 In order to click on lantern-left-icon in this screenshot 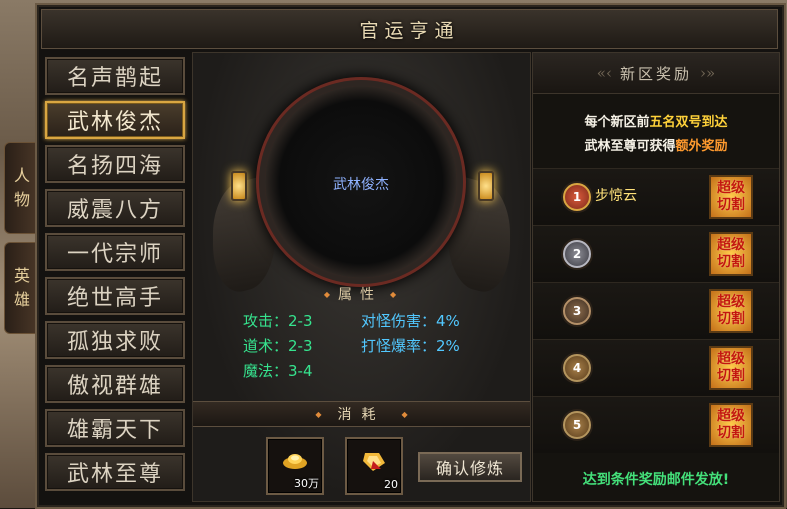, I will do `click(239, 186)`.